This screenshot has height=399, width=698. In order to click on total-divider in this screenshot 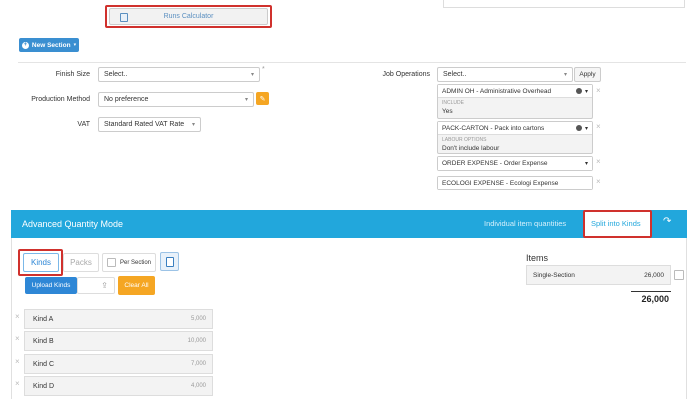, I will do `click(651, 291)`.